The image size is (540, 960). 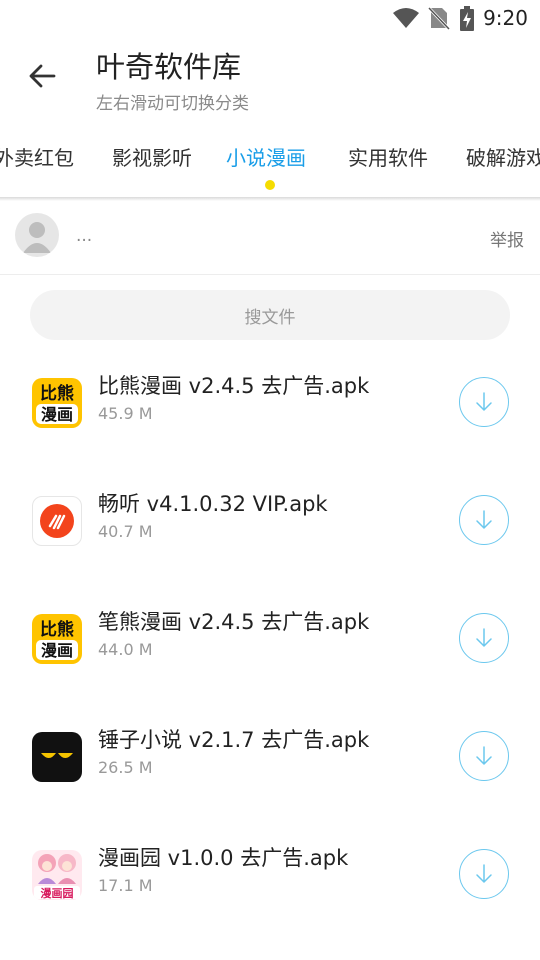 I want to click on file-size: 17.1 M, so click(x=125, y=885).